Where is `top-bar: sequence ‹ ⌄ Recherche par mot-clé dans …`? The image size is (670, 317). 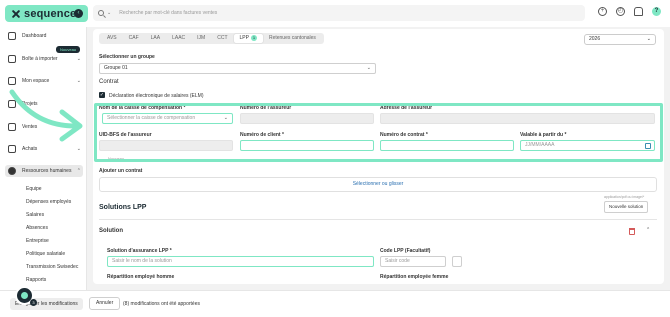
top-bar: sequence ‹ ⌄ Recherche par mot-clé dans … is located at coordinates (335, 13).